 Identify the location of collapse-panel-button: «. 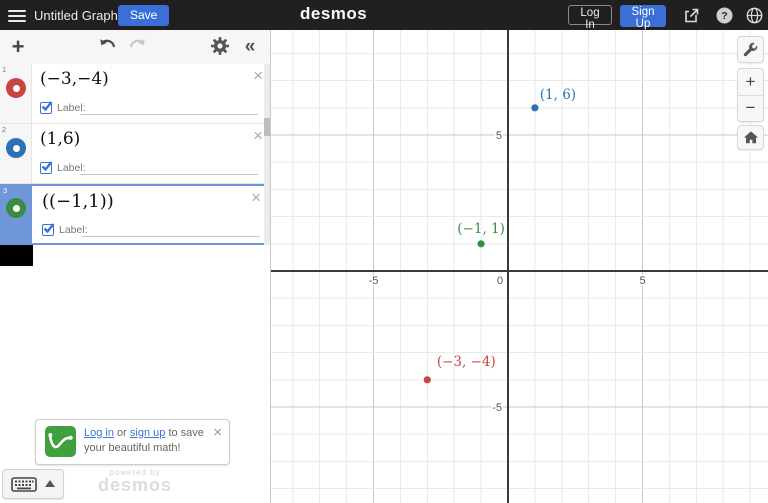
(250, 47).